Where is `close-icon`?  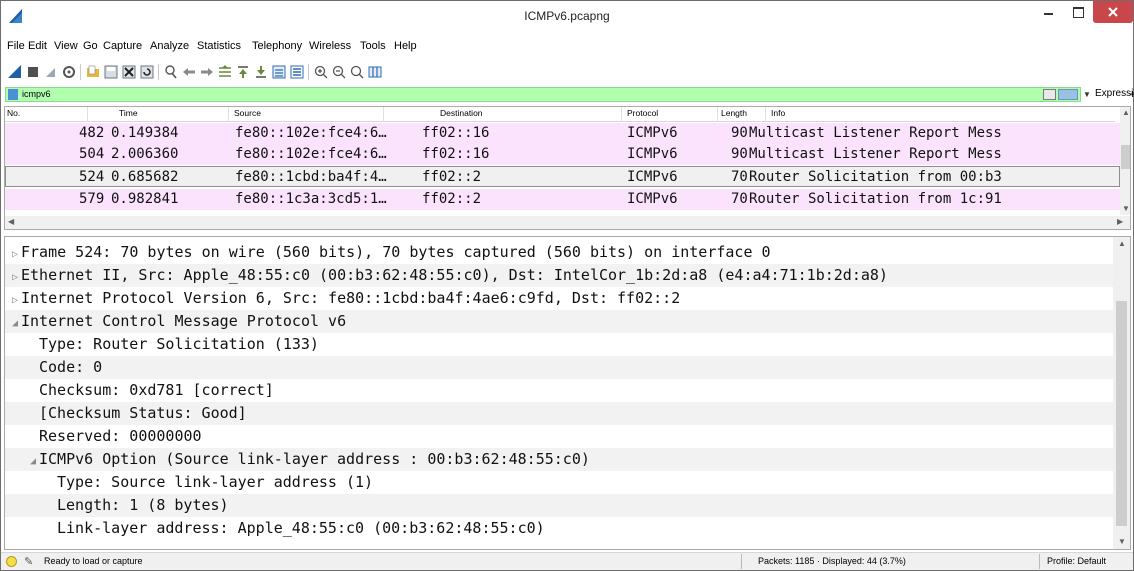 close-icon is located at coordinates (1113, 12).